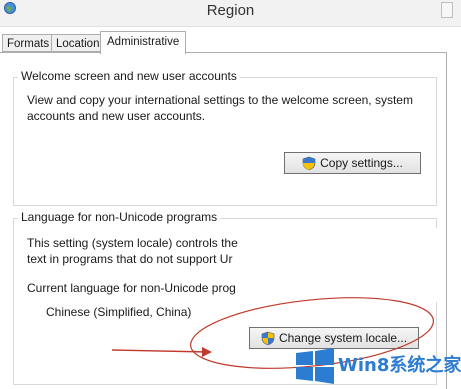  What do you see at coordinates (131, 288) in the screenshot?
I see `current-language-label: Current language for non-Unicode prog` at bounding box center [131, 288].